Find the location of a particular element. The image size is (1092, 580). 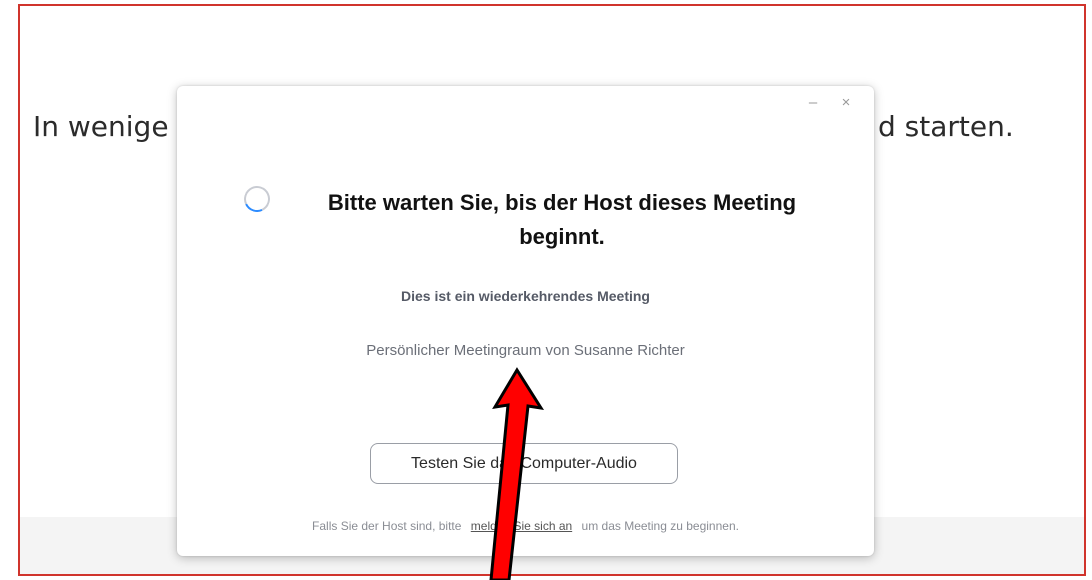

close-icon: × is located at coordinates (846, 103).